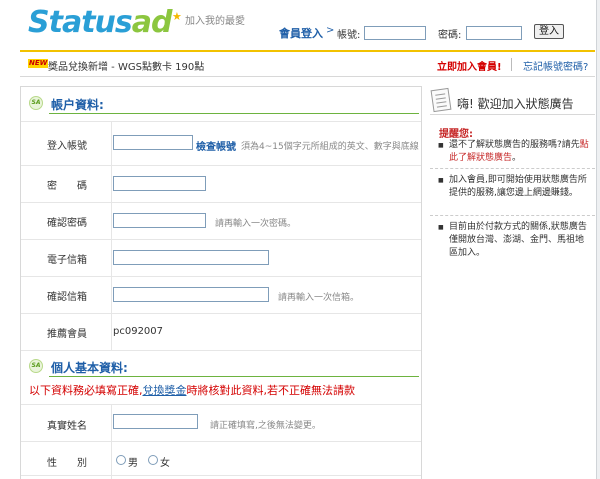  What do you see at coordinates (215, 19) in the screenshot?
I see `add-favorite-link: 加入我的最愛` at bounding box center [215, 19].